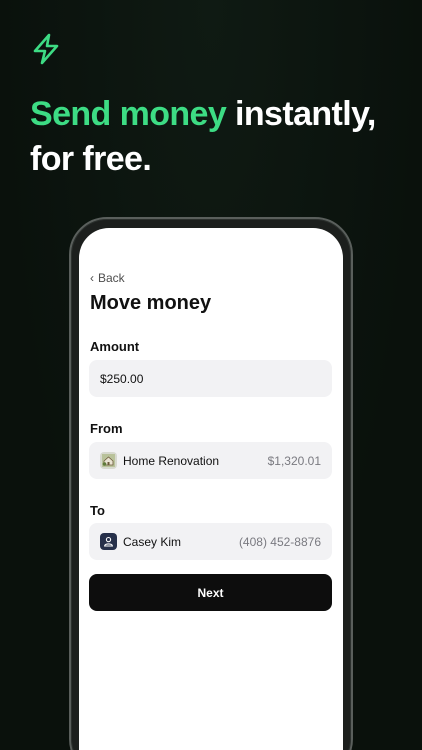 The width and height of the screenshot is (422, 750). What do you see at coordinates (220, 137) in the screenshot?
I see `headline: Send money instantly, for free.` at bounding box center [220, 137].